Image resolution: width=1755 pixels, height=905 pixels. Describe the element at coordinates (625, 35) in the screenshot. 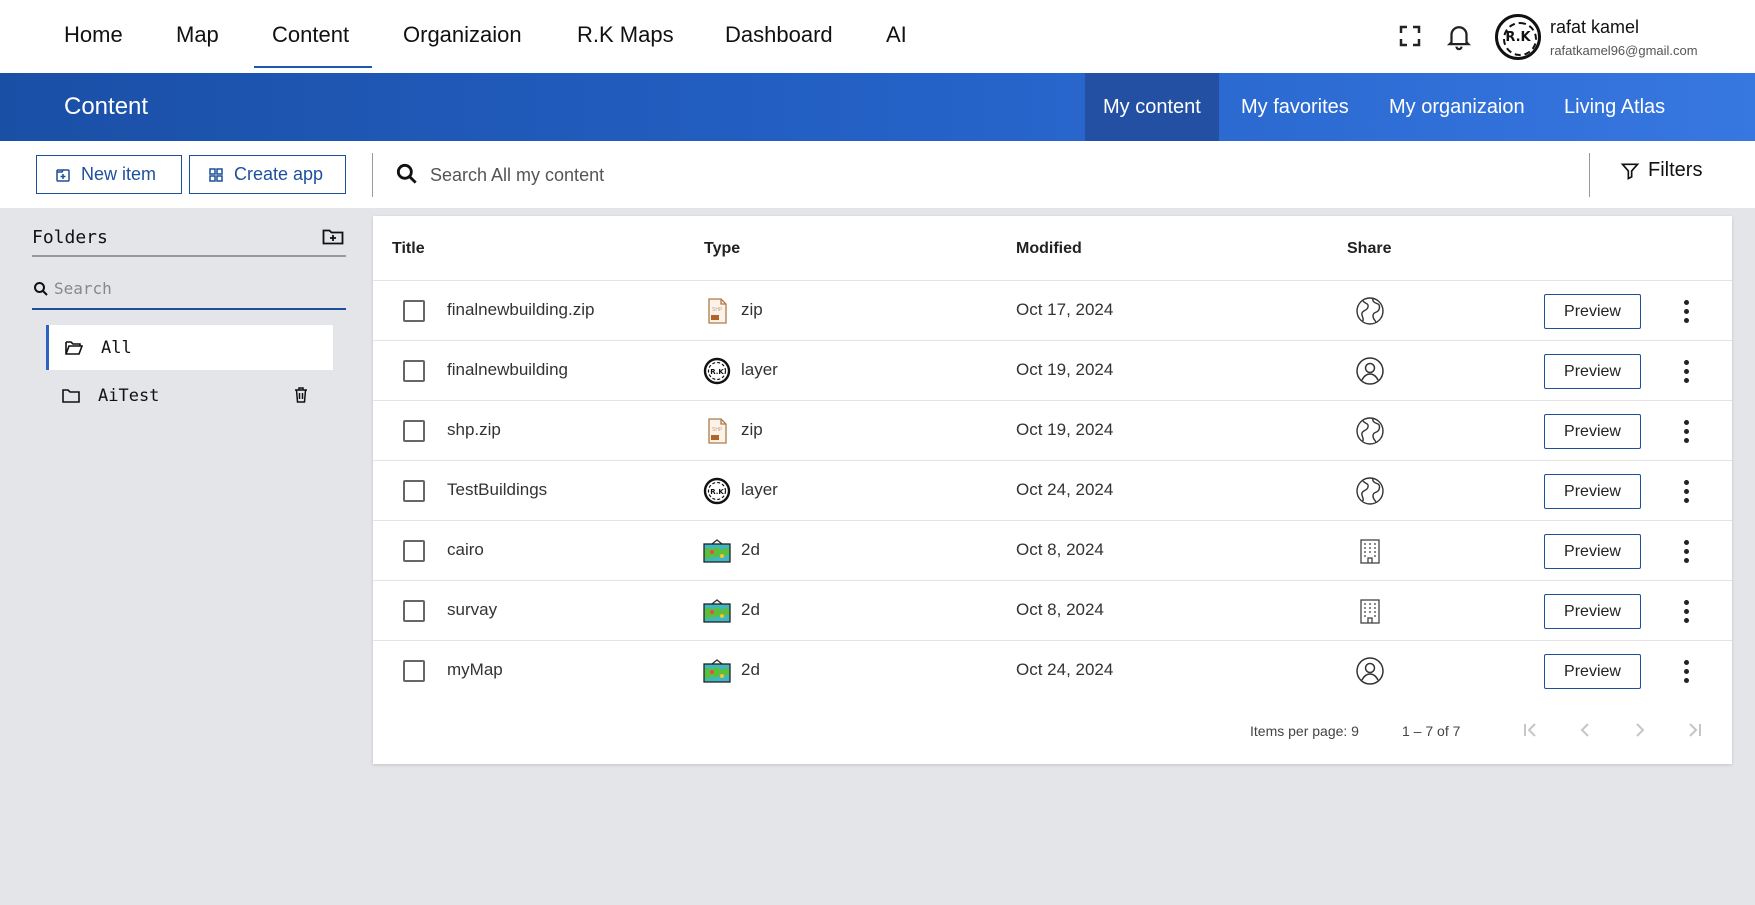

I see `nav-rk-maps: R.K Maps` at that location.